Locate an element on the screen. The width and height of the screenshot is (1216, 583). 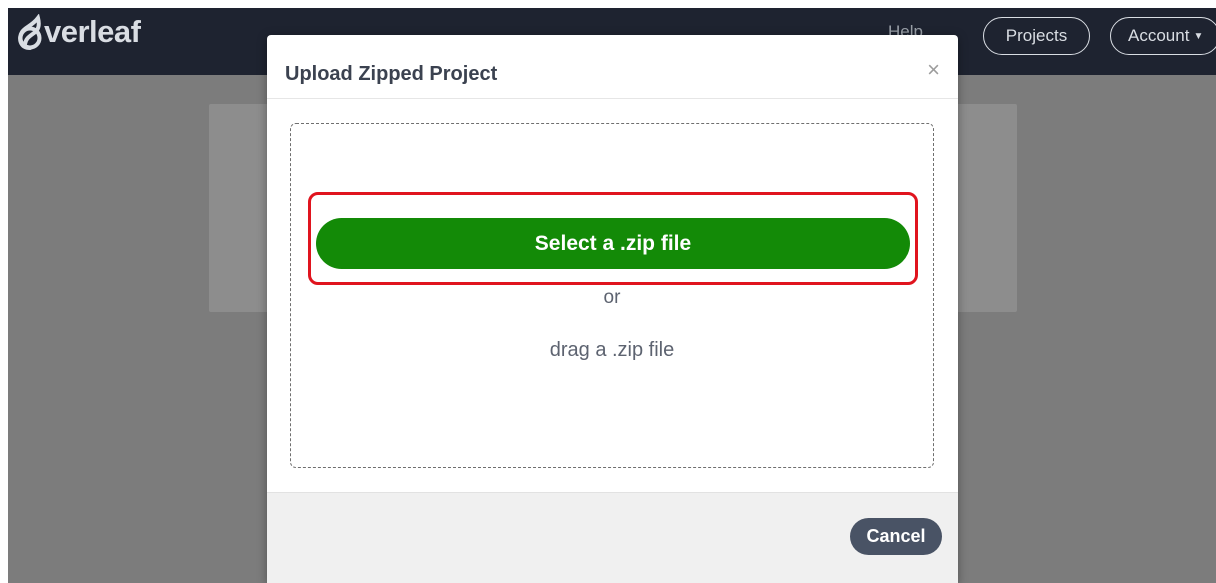
cancel-button: Cancel is located at coordinates (896, 536).